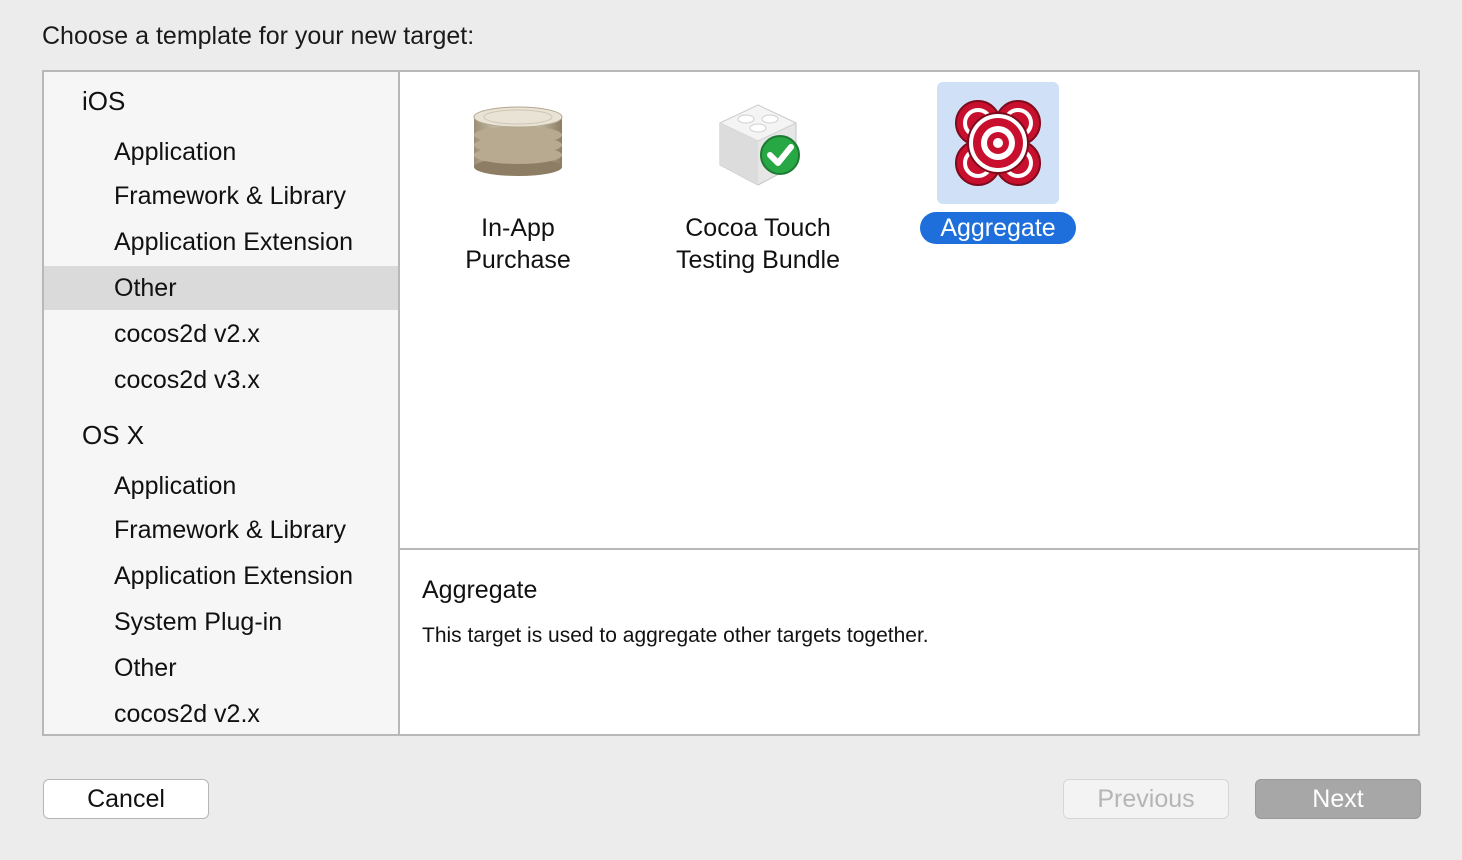  I want to click on template-label: Aggregate, so click(998, 228).